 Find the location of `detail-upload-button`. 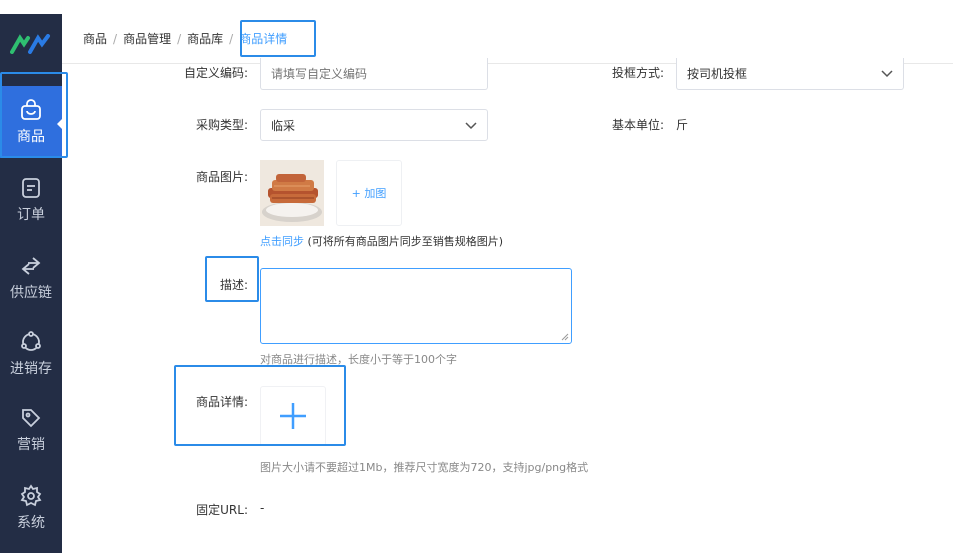

detail-upload-button is located at coordinates (293, 416).